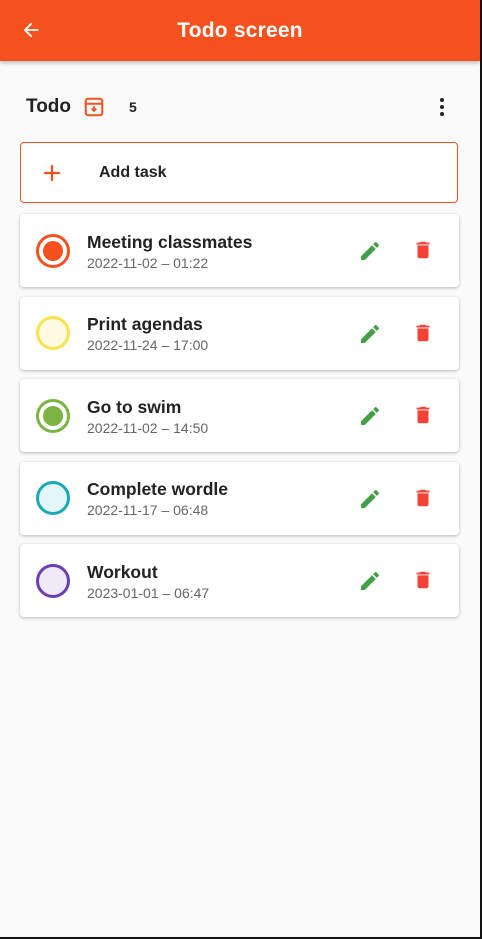 Image resolution: width=482 pixels, height=939 pixels. Describe the element at coordinates (148, 345) in the screenshot. I see `task-date: 2022-11-24 – 17:00` at that location.